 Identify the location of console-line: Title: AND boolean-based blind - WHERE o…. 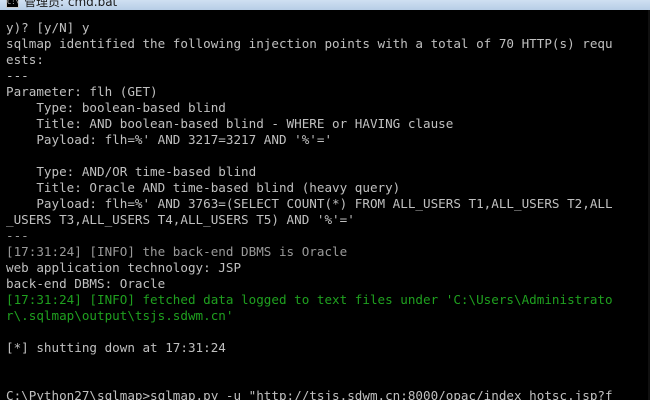
(230, 123).